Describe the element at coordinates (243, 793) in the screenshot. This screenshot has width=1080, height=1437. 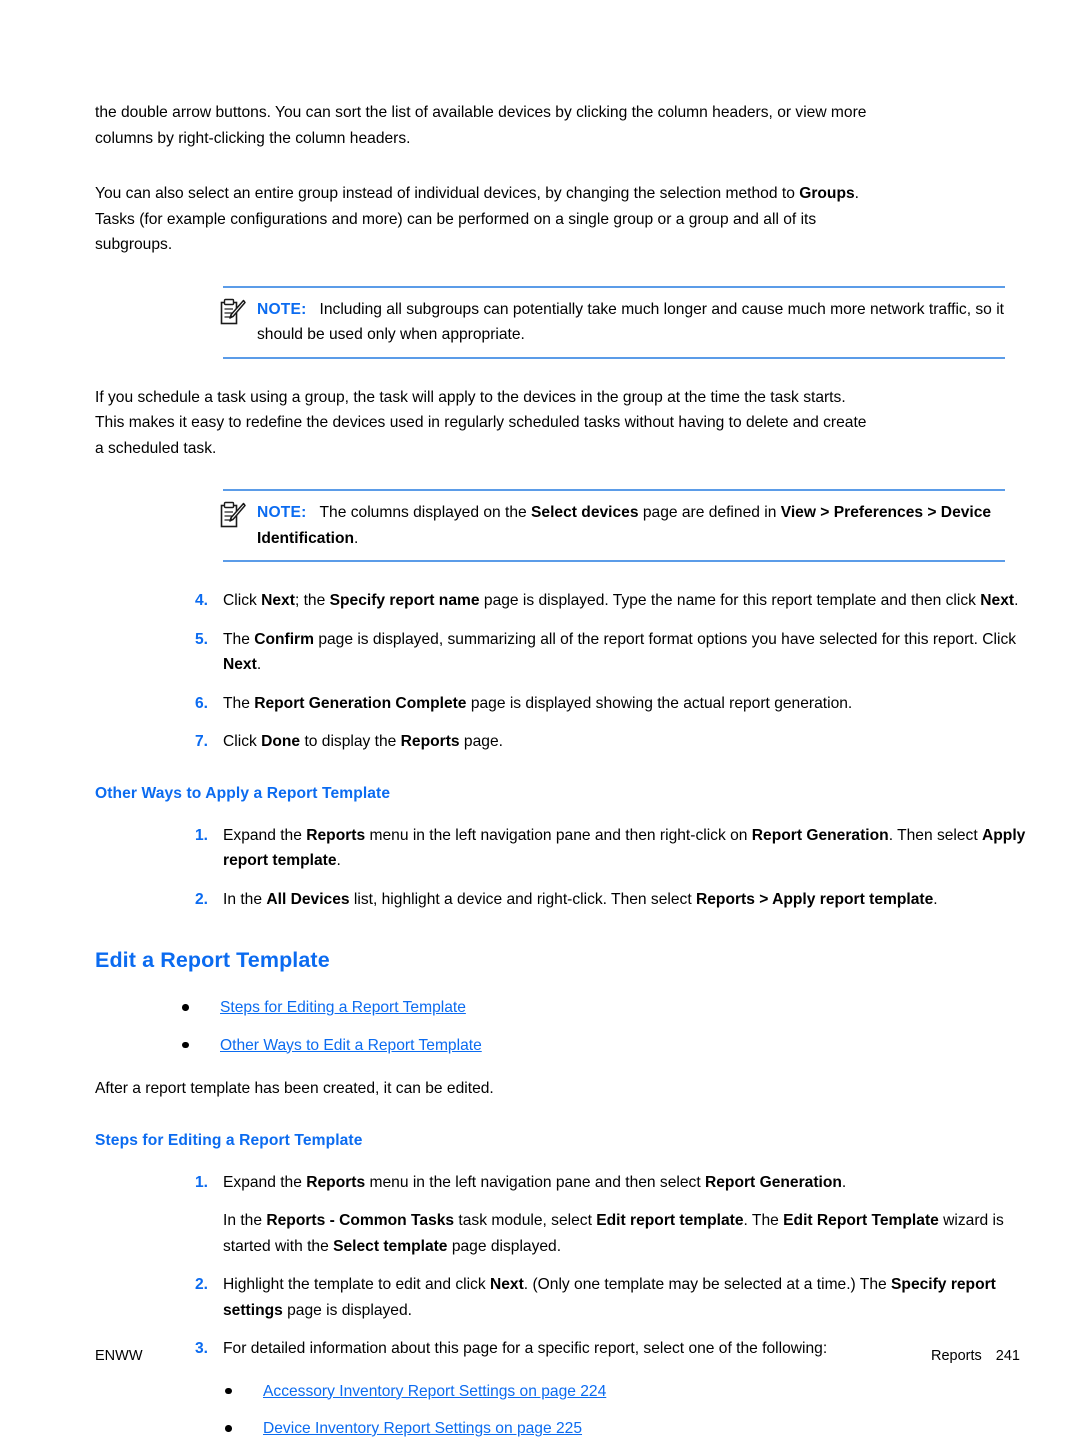
I see `heading-other-ways-apply: Other Ways to Apply a Report Template` at that location.